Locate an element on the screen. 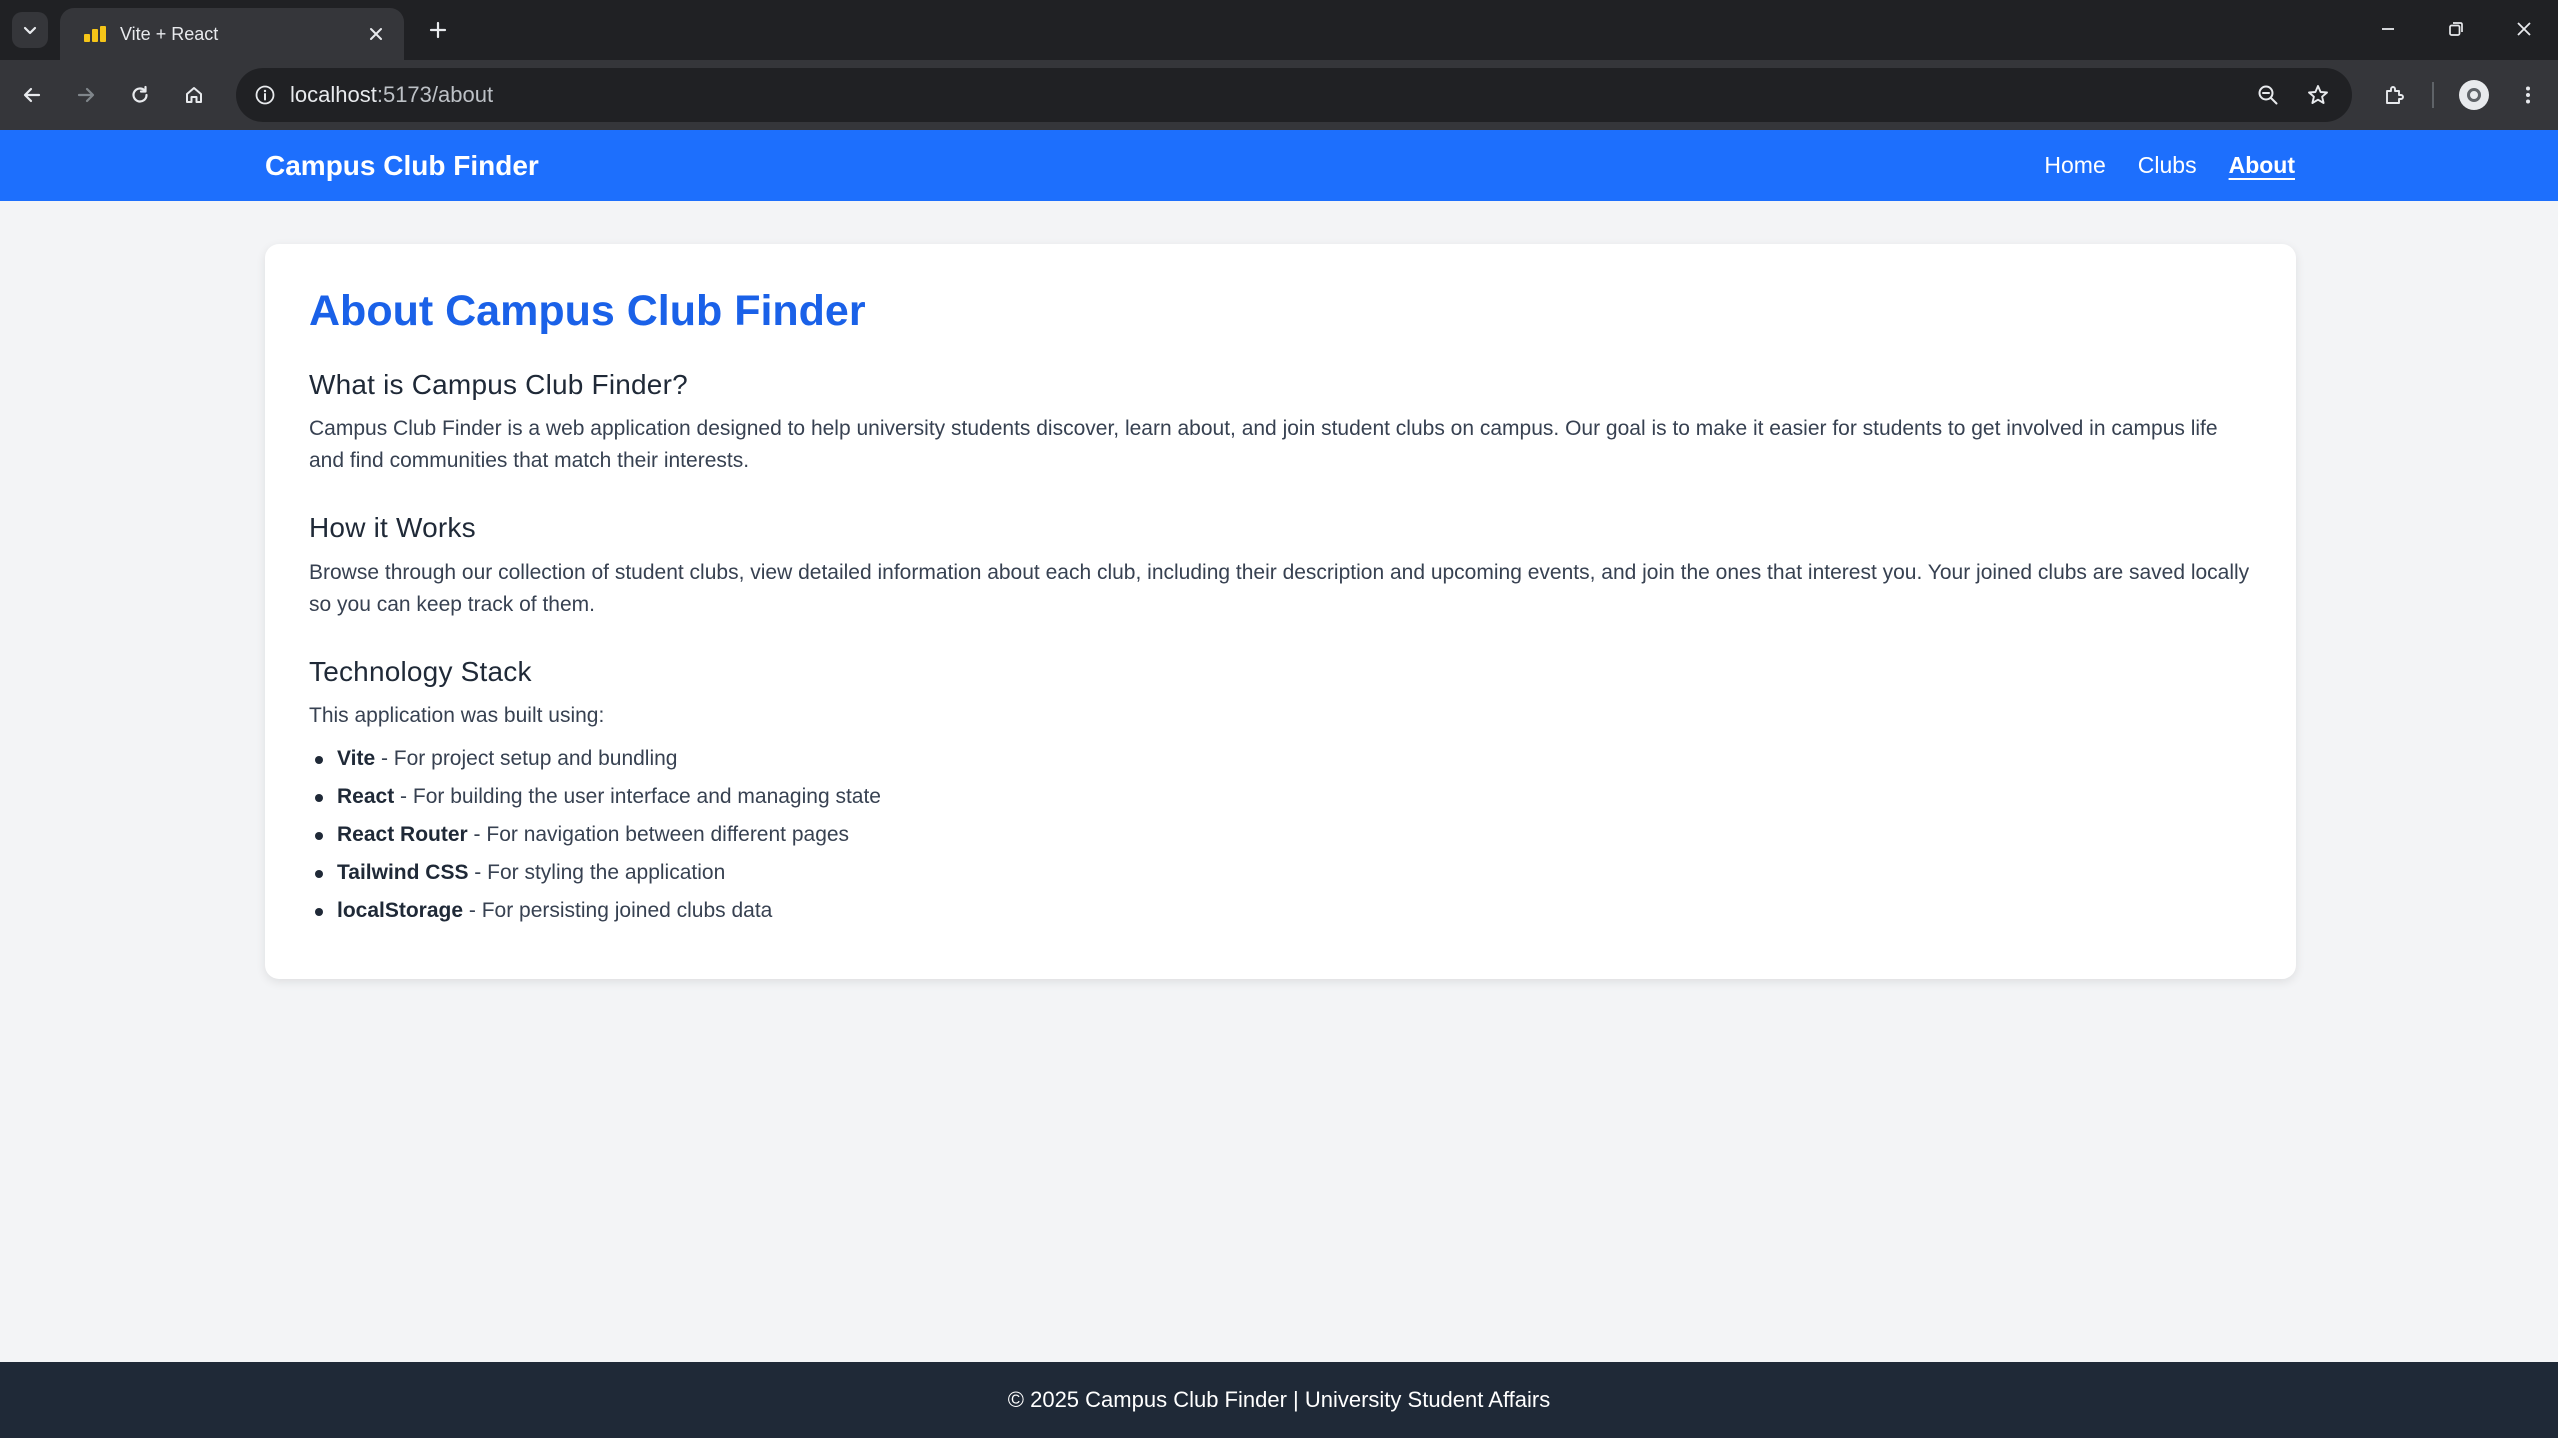 The image size is (2558, 1438). back-button is located at coordinates (32, 95).